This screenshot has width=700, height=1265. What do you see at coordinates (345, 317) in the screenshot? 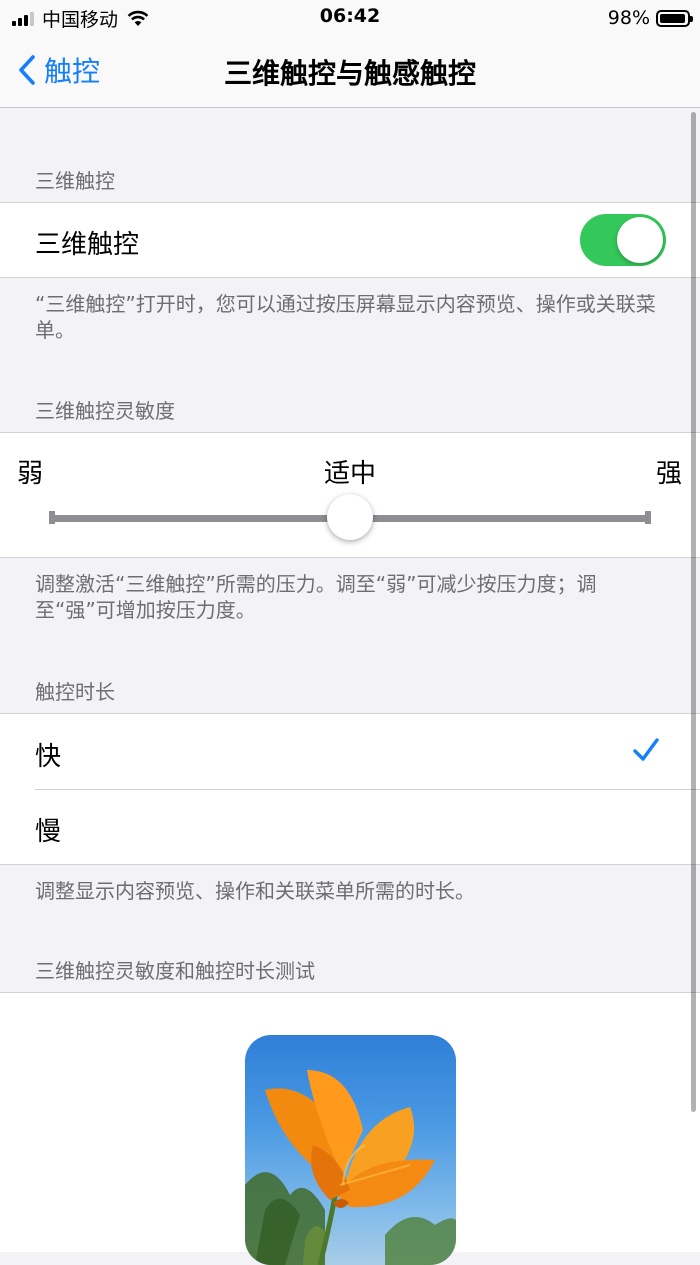
I see `3d-touch-description: “三维触控”打开时，您可以通过按压屏幕显示内容预览、操作或关联菜单。` at bounding box center [345, 317].